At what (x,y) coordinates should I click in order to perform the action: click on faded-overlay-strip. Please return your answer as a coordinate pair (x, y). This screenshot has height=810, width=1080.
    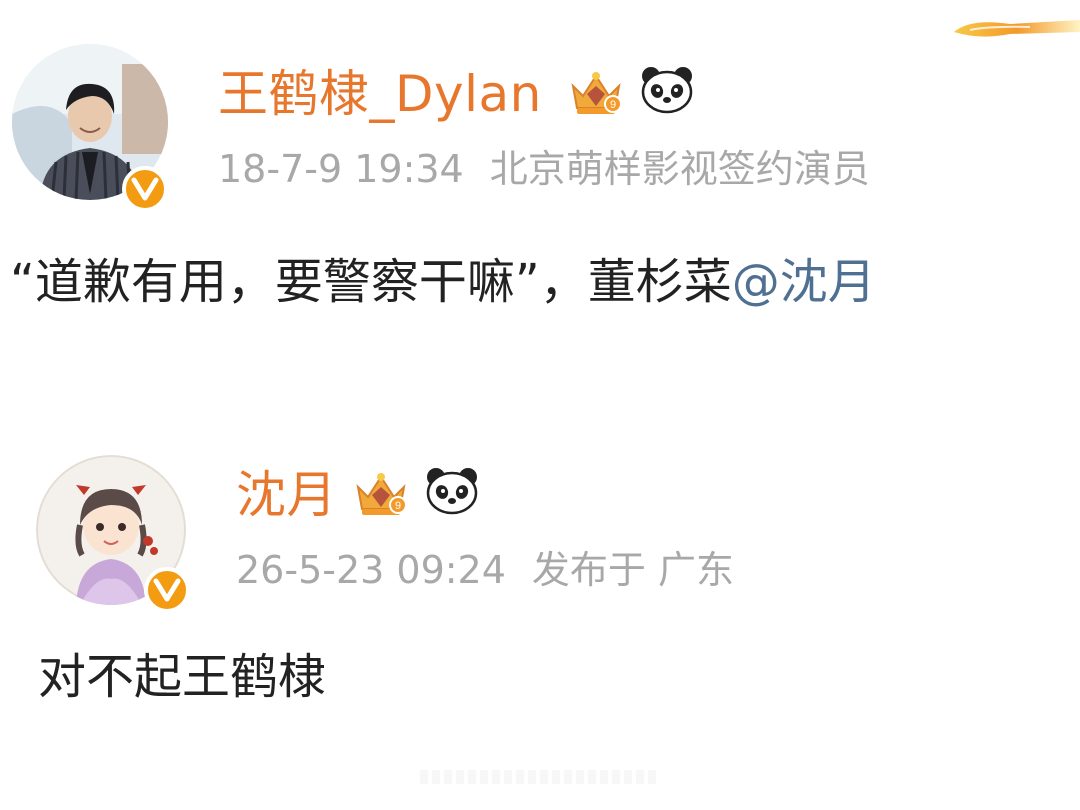
    Looking at the image, I should click on (540, 777).